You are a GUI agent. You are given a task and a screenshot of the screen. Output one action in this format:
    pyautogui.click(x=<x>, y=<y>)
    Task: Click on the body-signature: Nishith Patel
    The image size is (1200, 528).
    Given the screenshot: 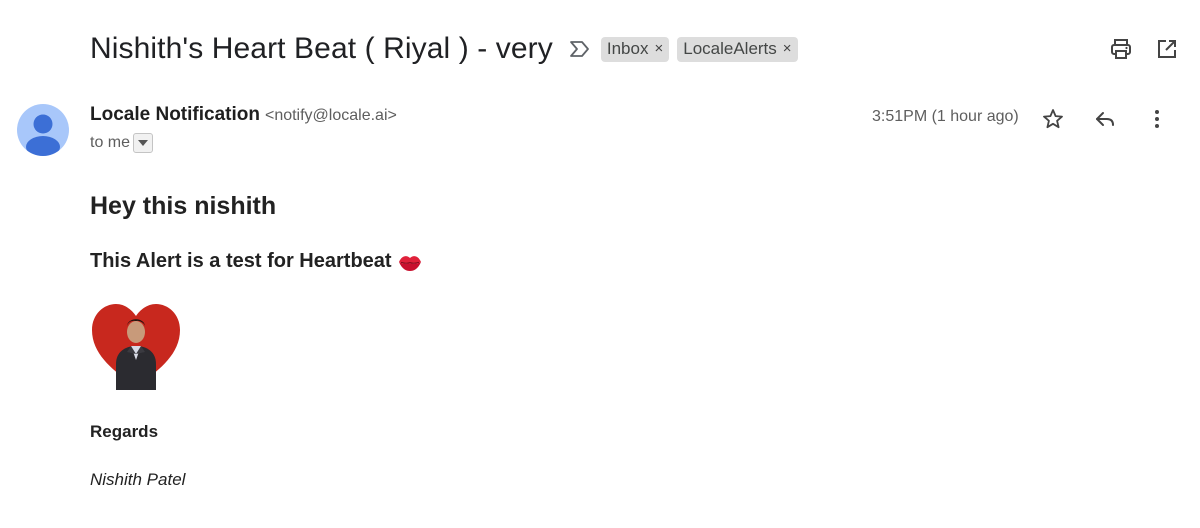 What is the action you would take?
    pyautogui.click(x=138, y=479)
    